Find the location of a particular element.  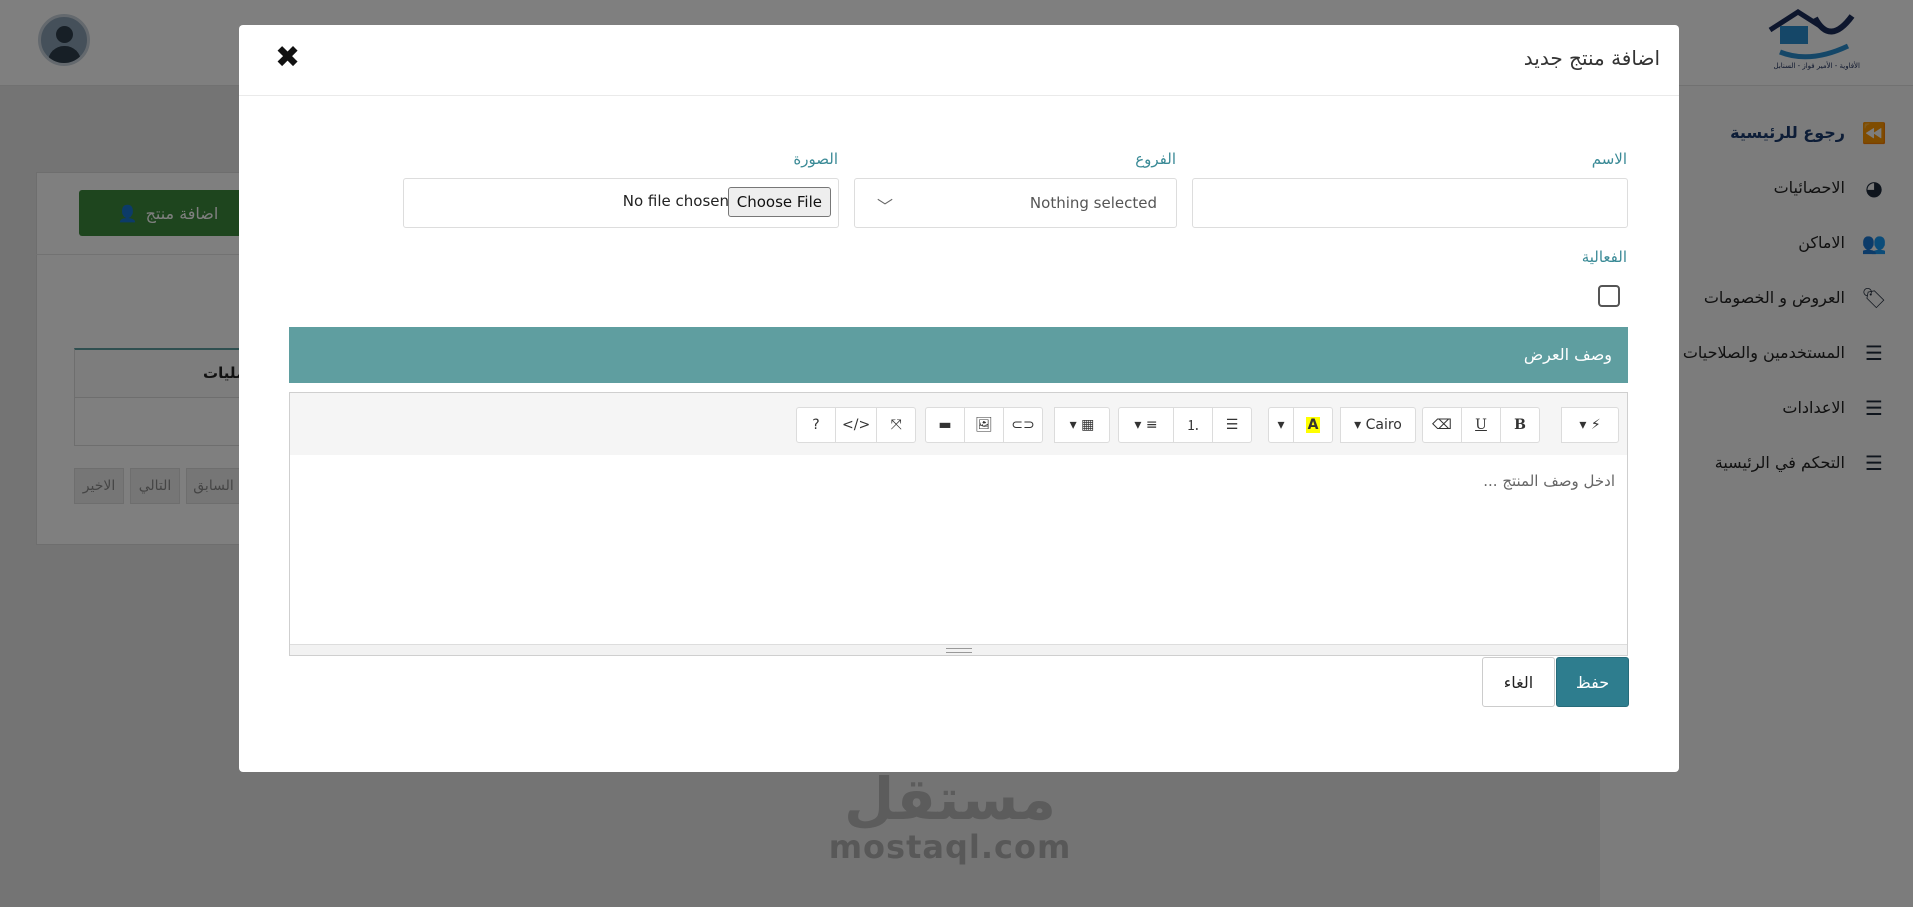

image-file-field: Choose File No file chosen is located at coordinates (621, 203).